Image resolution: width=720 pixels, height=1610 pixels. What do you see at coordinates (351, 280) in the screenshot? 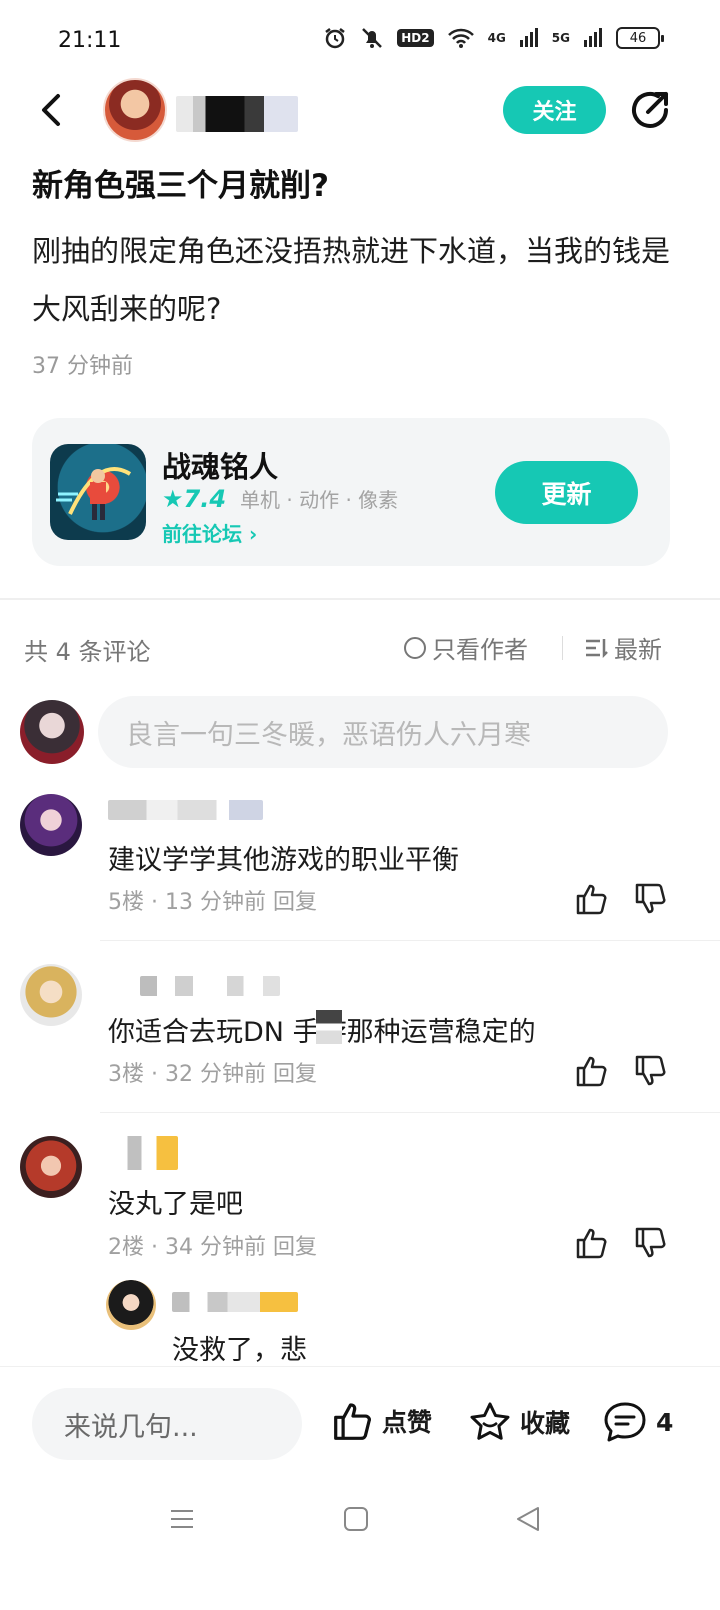
I see `post-body: 刚抽的限定角色还没捂热就进下水道，当我的钱是大风刮来的呢?` at bounding box center [351, 280].